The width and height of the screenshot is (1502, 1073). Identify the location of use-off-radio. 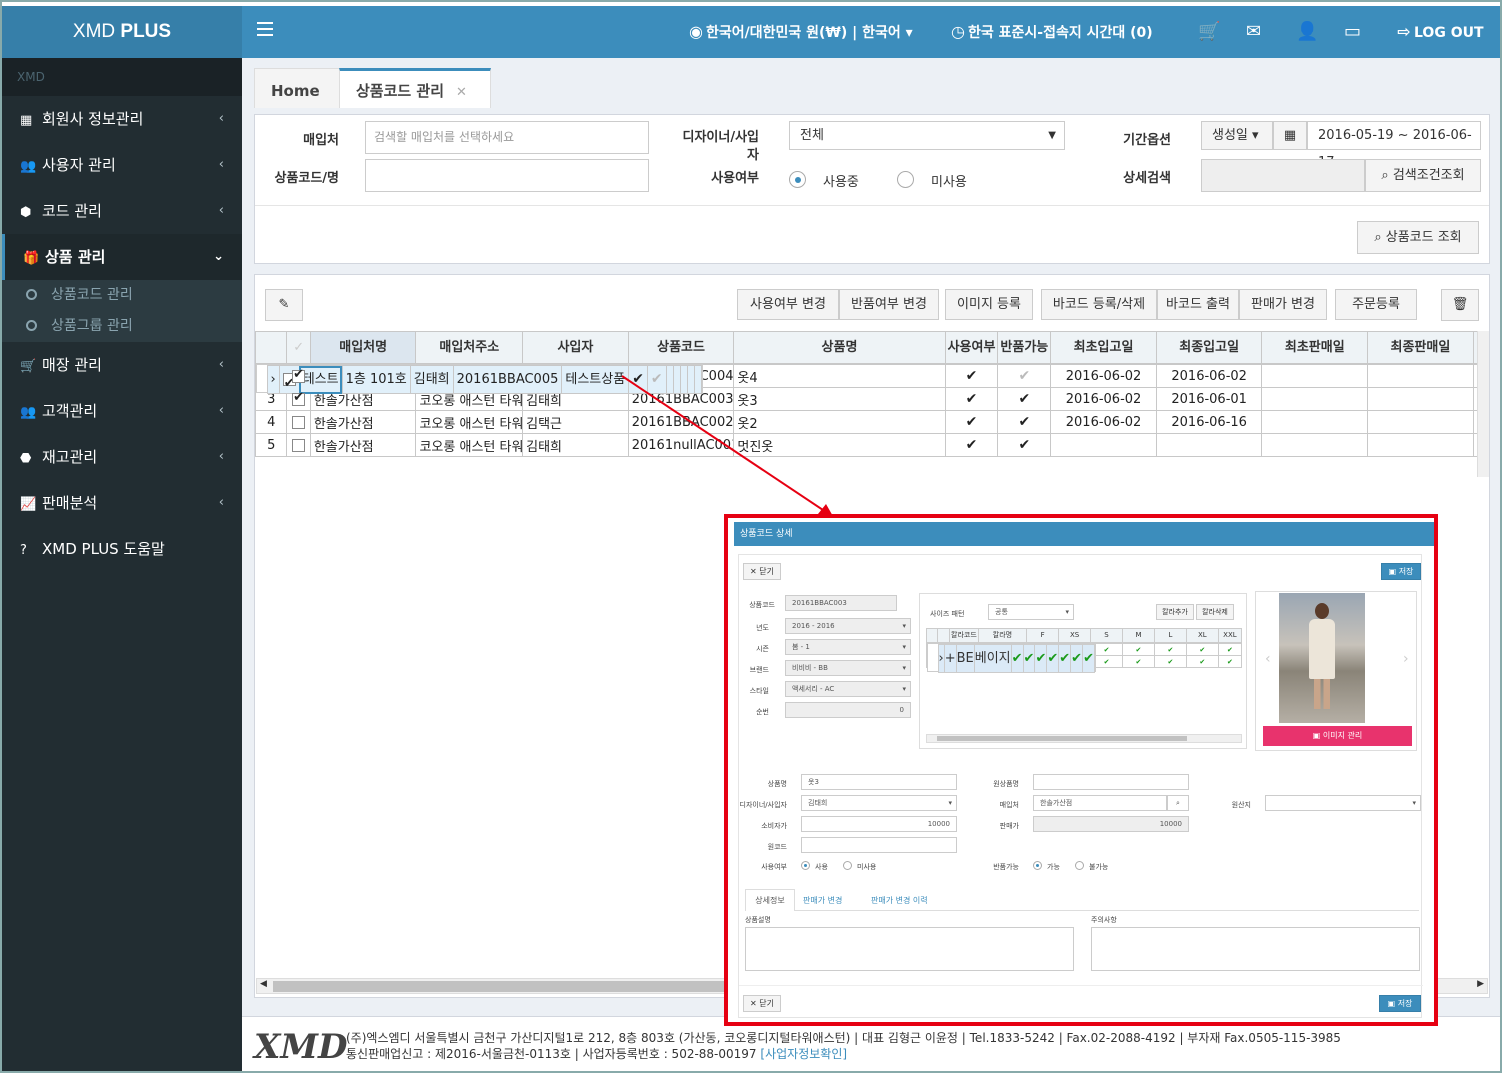
(905, 179).